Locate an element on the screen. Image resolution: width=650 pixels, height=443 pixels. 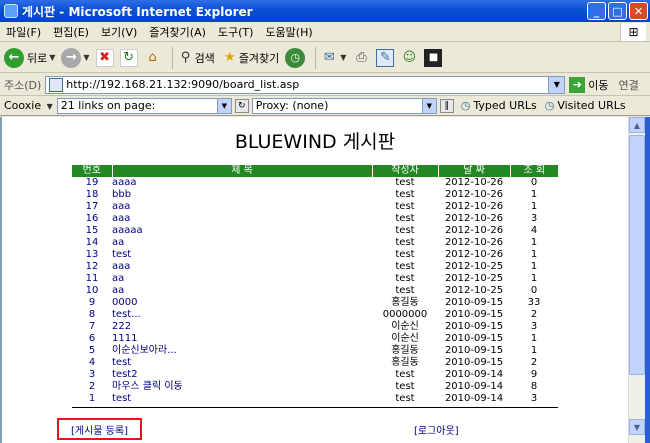
row-subject-link: aaaaa is located at coordinates (242, 231).